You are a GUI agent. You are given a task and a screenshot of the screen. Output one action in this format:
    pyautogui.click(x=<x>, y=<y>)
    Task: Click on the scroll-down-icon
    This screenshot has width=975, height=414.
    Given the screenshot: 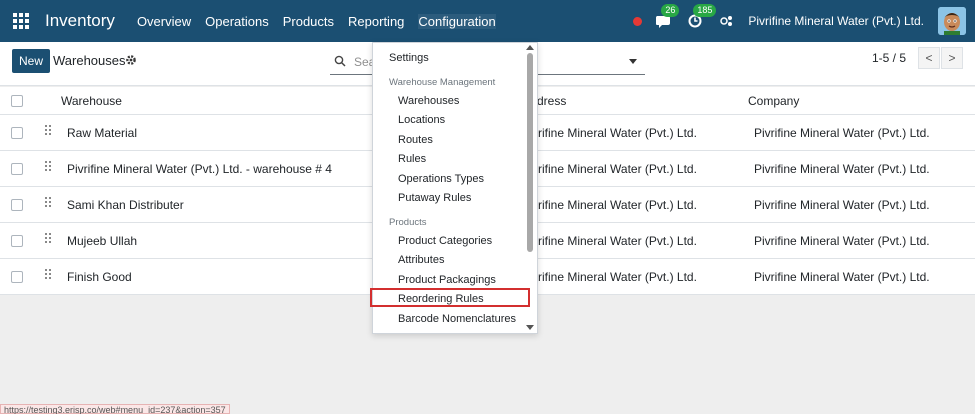 What is the action you would take?
    pyautogui.click(x=530, y=327)
    